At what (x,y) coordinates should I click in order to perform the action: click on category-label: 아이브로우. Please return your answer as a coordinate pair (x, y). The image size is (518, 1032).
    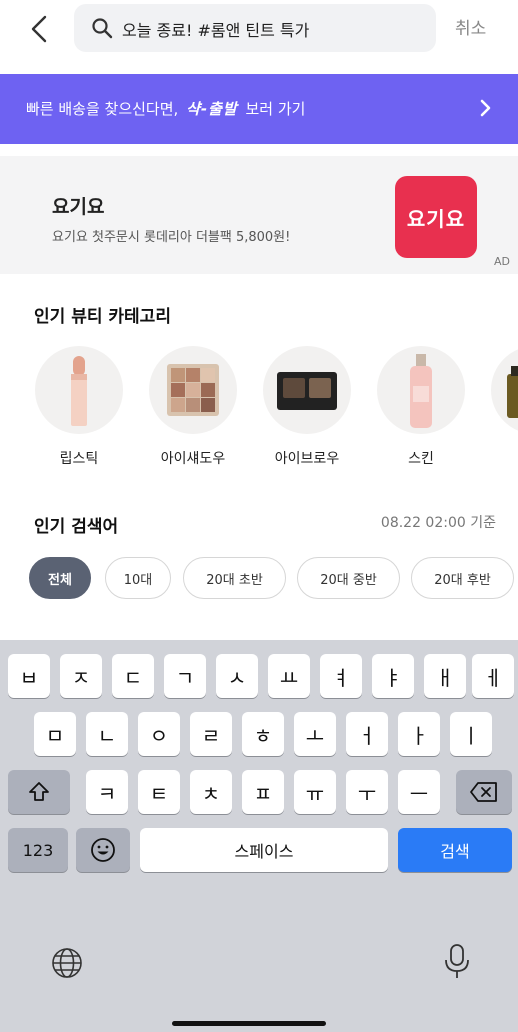
    Looking at the image, I should click on (307, 459).